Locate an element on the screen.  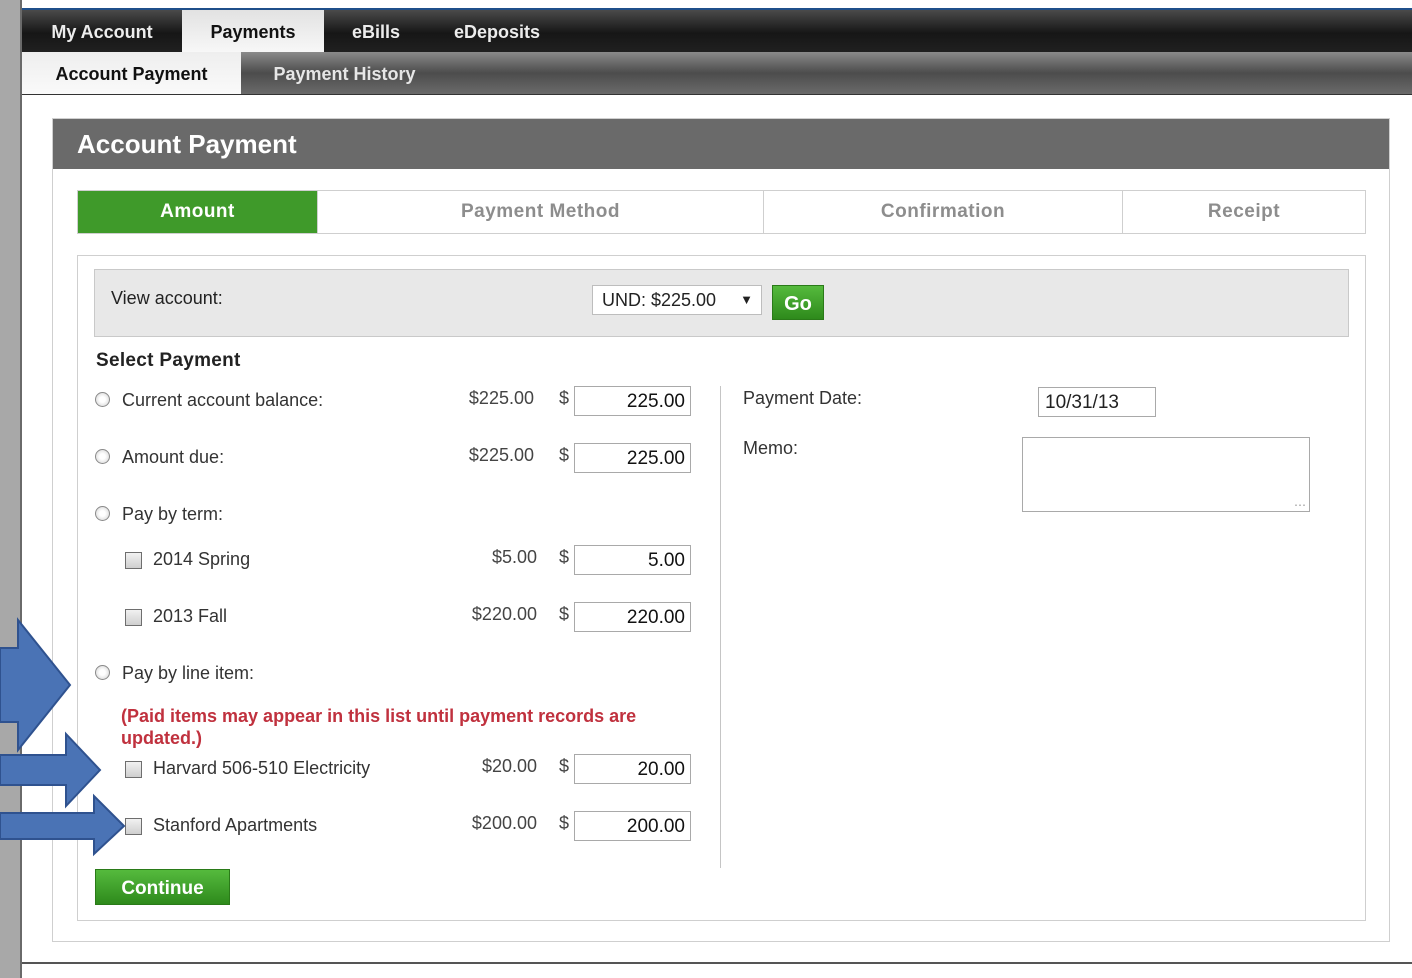
tab-edeposits: eDeposits is located at coordinates (497, 31).